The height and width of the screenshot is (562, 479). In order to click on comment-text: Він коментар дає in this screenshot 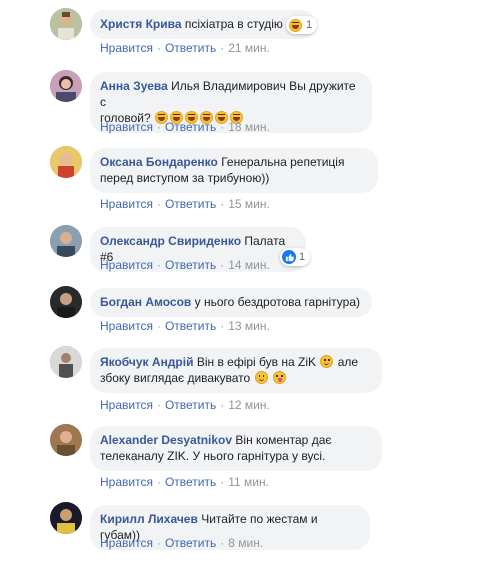, I will do `click(283, 440)`.